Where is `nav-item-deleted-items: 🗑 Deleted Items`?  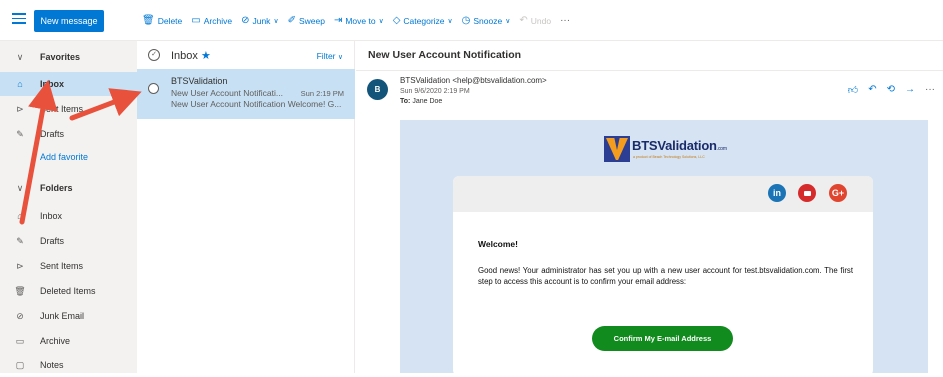 nav-item-deleted-items: 🗑 Deleted Items is located at coordinates (68, 291).